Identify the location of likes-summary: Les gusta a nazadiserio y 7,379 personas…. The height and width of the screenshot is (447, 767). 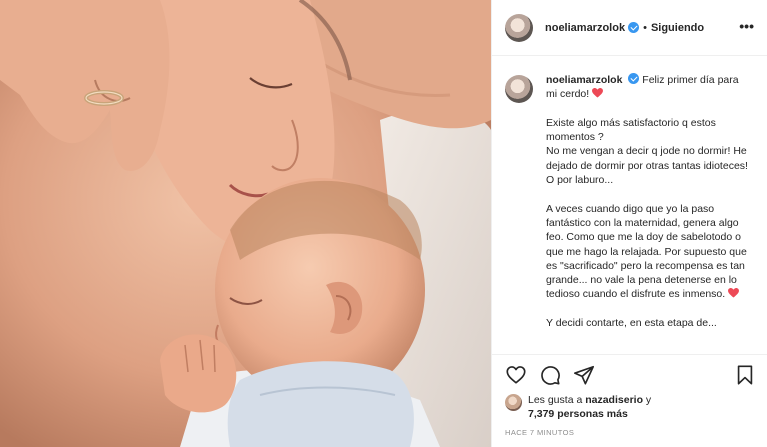
(578, 407).